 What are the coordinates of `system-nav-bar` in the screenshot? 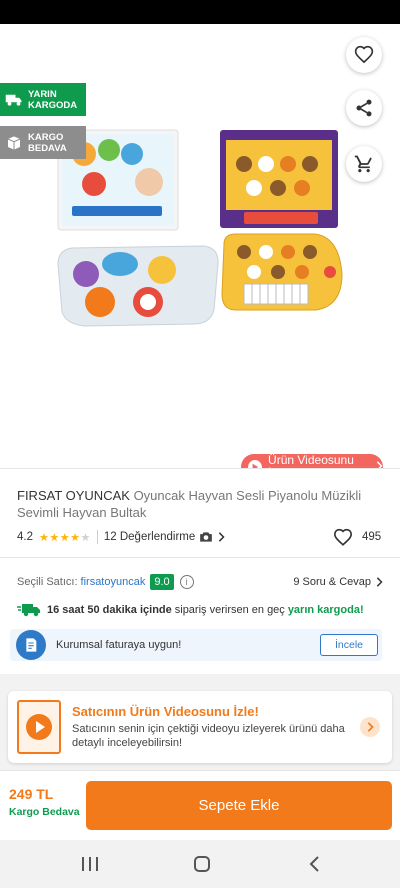 It's located at (200, 864).